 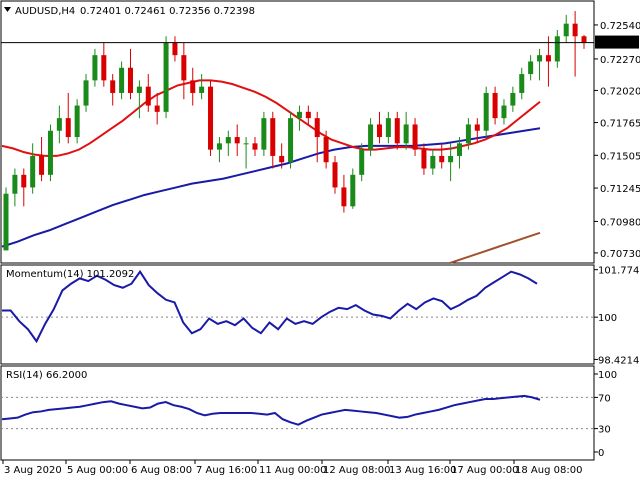 What do you see at coordinates (70, 274) in the screenshot?
I see `momentum-title: Momentum(14) 101.2092` at bounding box center [70, 274].